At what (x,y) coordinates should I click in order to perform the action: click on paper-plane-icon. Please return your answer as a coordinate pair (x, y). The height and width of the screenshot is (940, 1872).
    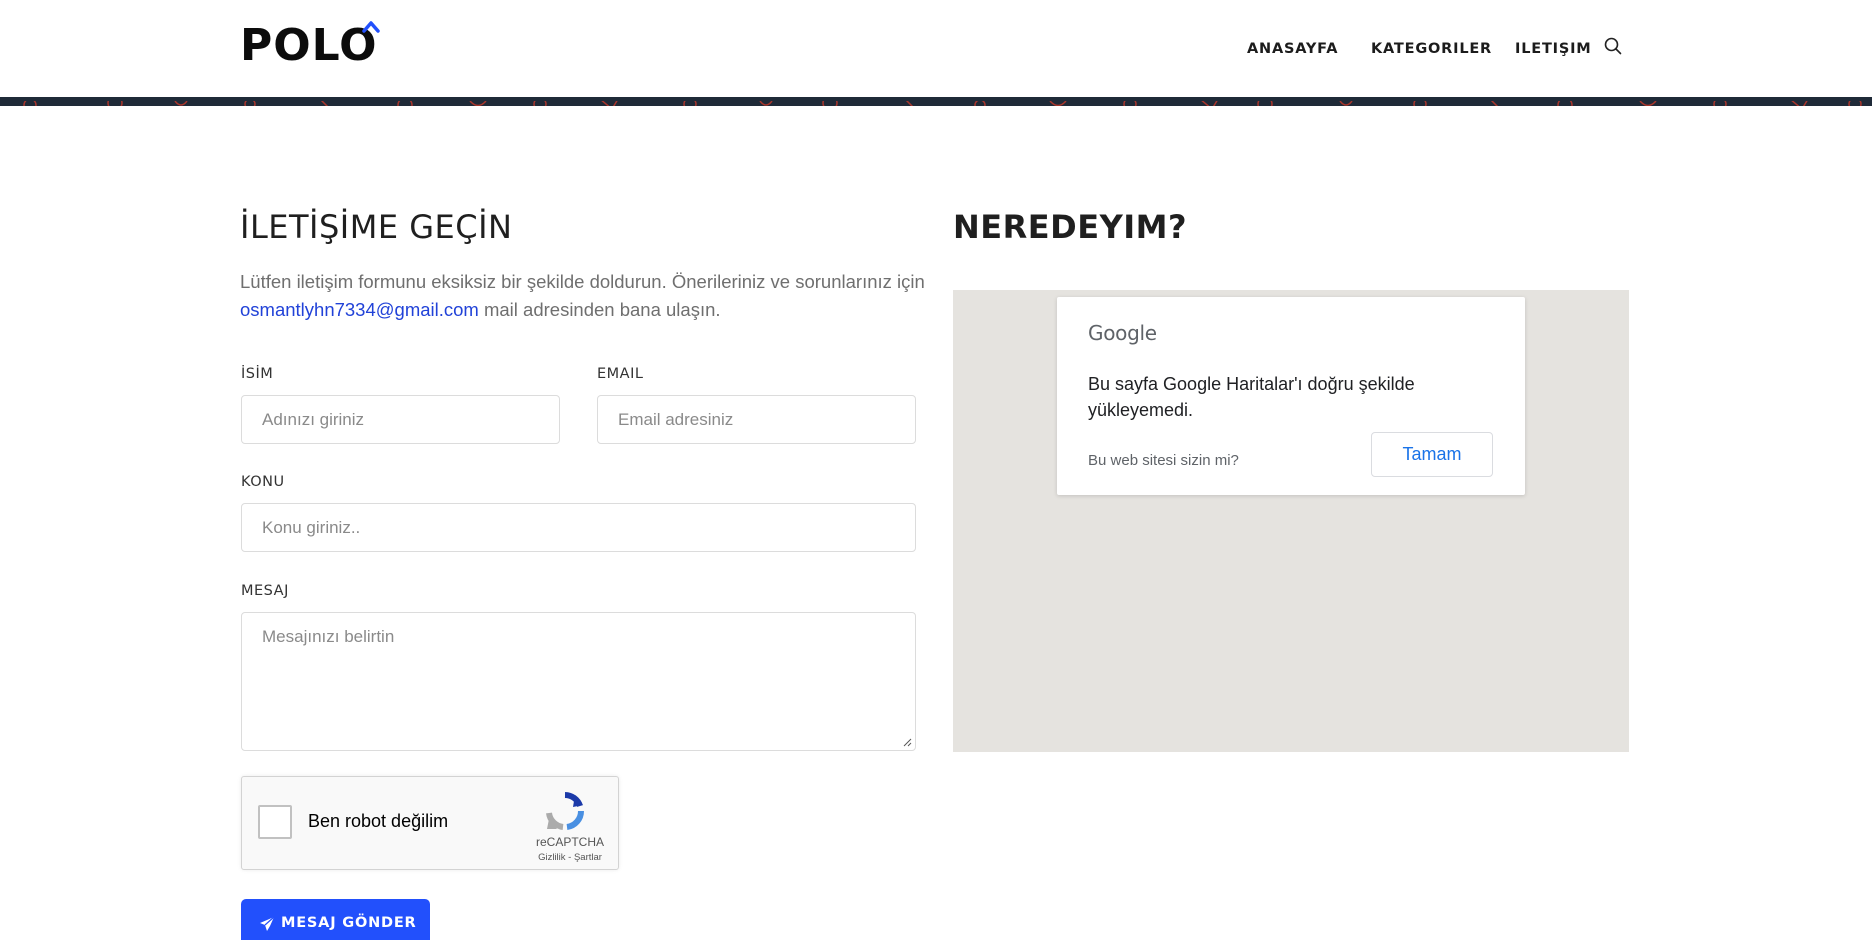
    Looking at the image, I should click on (267, 923).